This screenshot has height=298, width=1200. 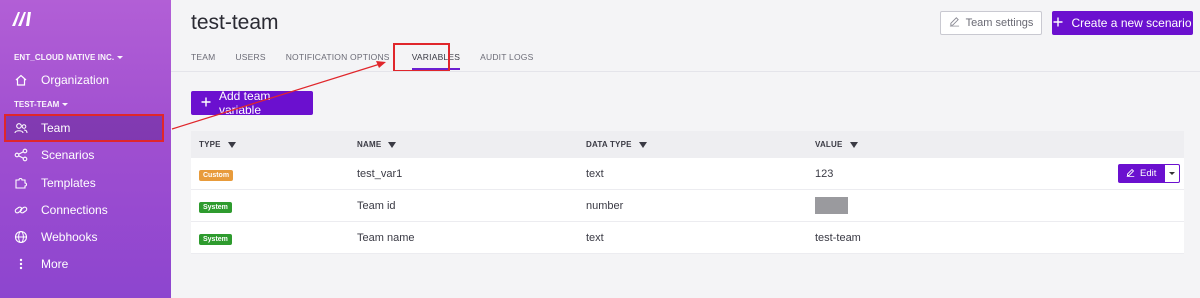 I want to click on table-row: Custom test_var1 text 123 Edit, so click(x=687, y=174).